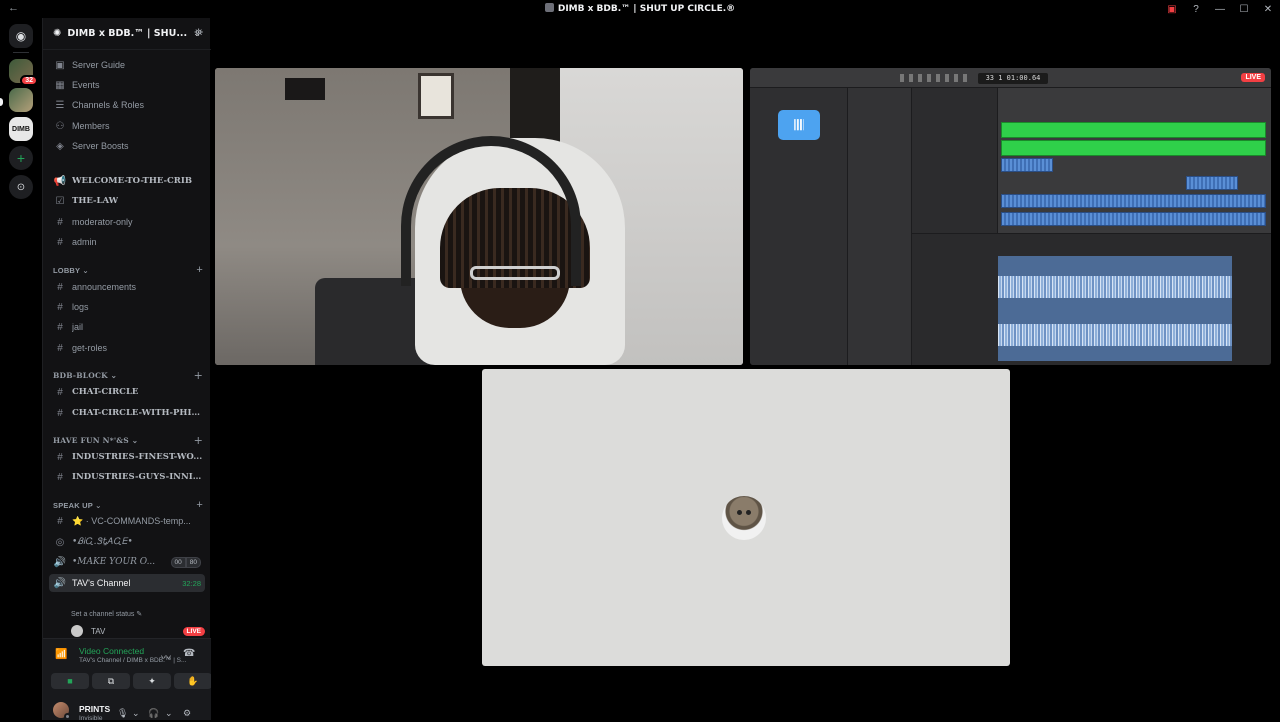 The image size is (1280, 722). I want to click on channel-chat-circle: # CHAT-CIRCLE, so click(127, 392).